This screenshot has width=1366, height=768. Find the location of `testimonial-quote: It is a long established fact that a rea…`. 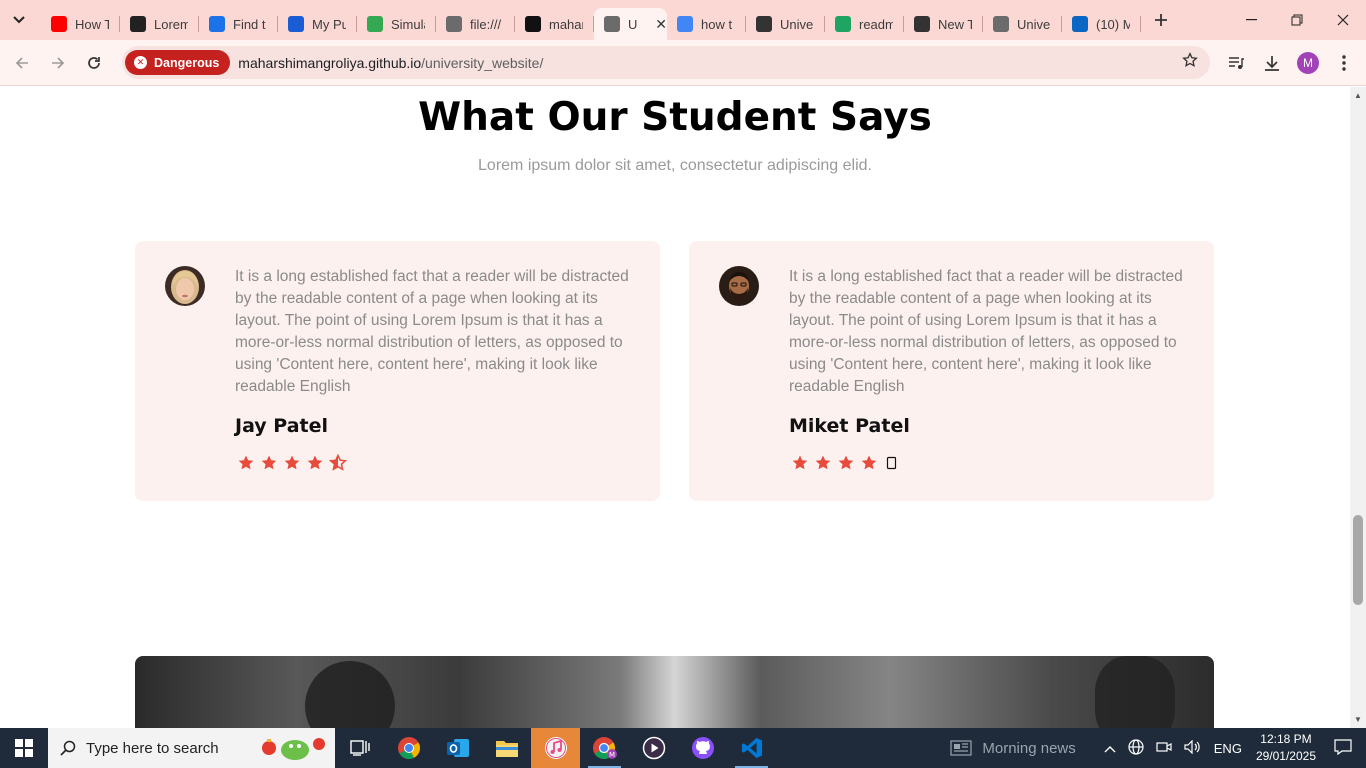

testimonial-quote: It is a long established fact that a rea… is located at coordinates (432, 331).